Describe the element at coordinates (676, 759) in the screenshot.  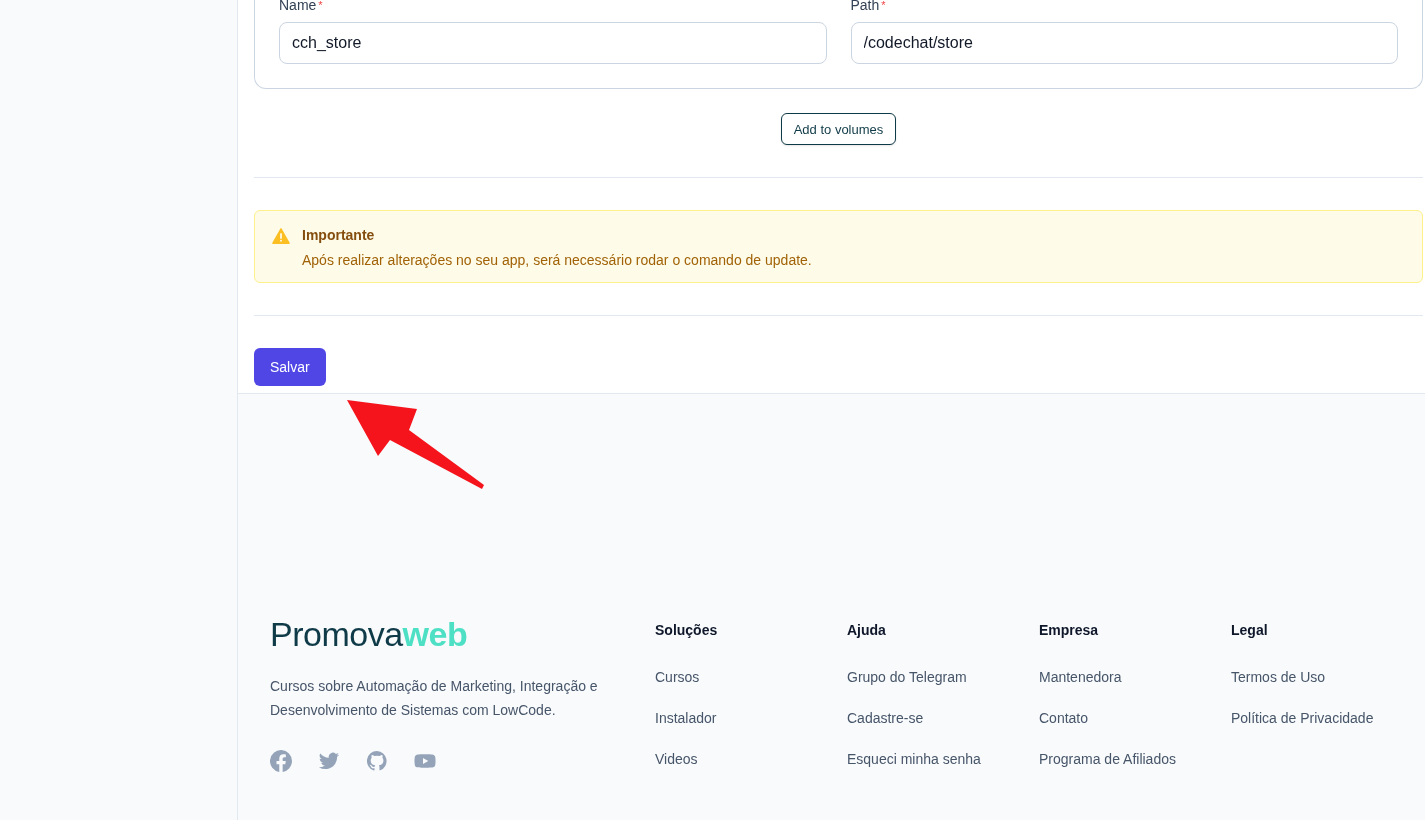
I see `footer-link: Videos` at that location.